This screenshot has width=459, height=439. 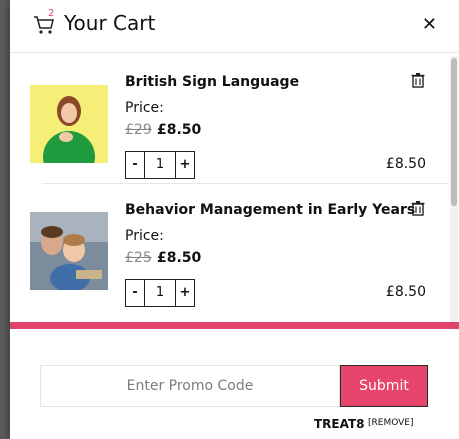 I want to click on original-price: £29, so click(x=138, y=130).